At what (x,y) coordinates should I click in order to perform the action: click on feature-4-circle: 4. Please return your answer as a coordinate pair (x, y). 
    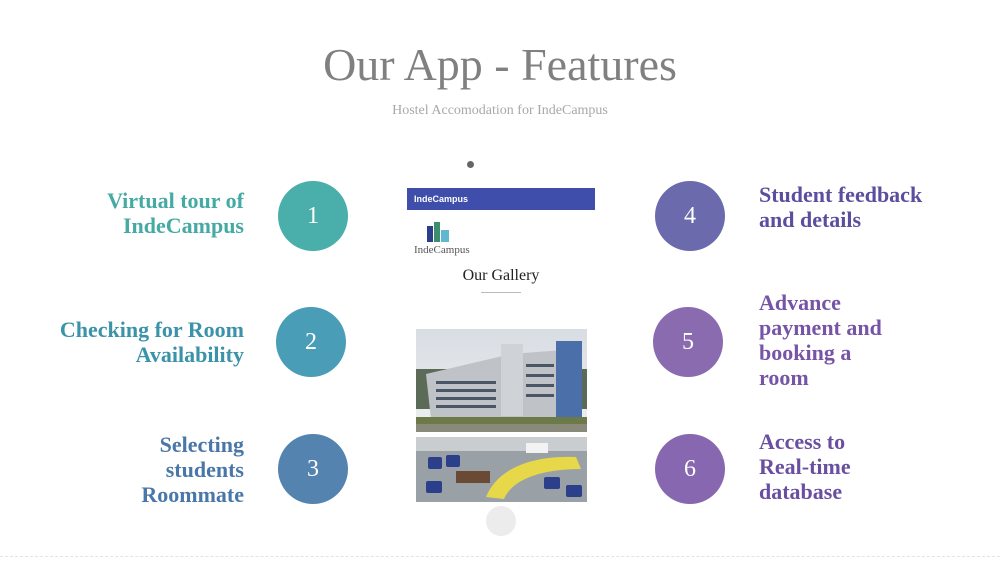
    Looking at the image, I should click on (690, 216).